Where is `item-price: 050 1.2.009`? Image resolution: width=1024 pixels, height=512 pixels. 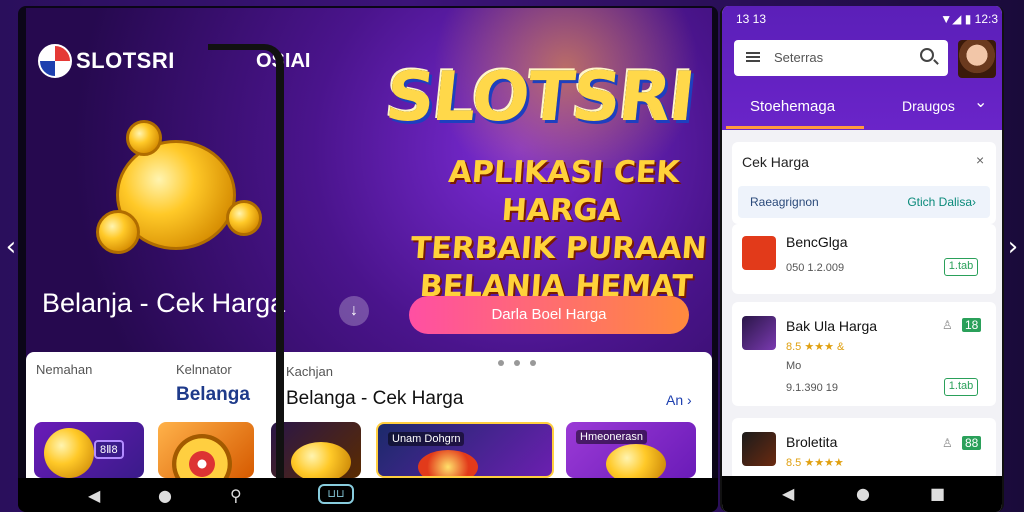 item-price: 050 1.2.009 is located at coordinates (815, 268).